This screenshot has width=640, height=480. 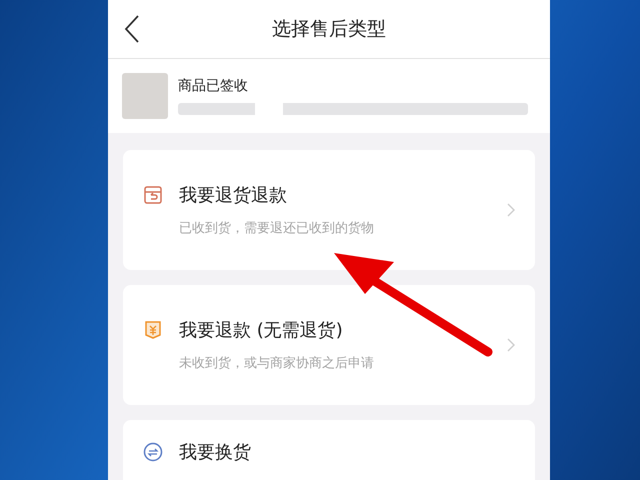 What do you see at coordinates (213, 86) in the screenshot?
I see `order-status: 商品已签收` at bounding box center [213, 86].